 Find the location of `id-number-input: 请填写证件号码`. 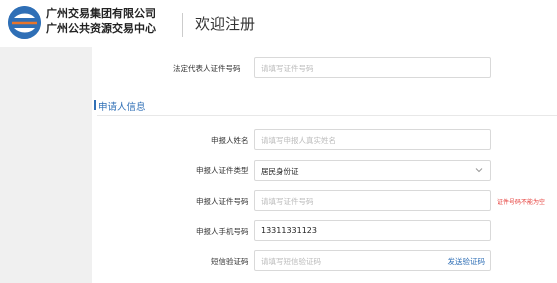

id-number-input: 请填写证件号码 is located at coordinates (372, 200).